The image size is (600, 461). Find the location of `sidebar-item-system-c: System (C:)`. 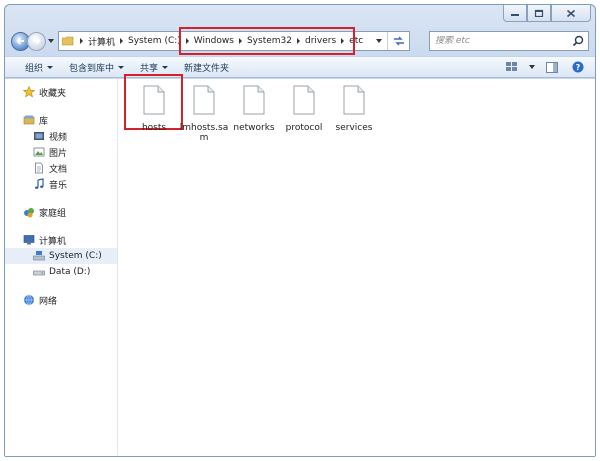

sidebar-item-system-c: System (C:) is located at coordinates (61, 256).